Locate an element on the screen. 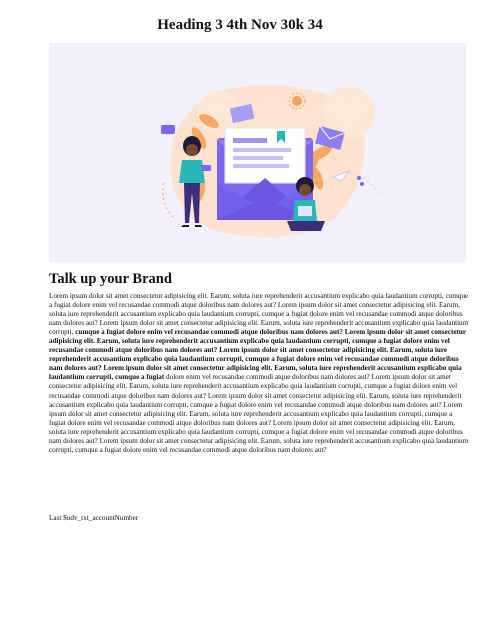 The image size is (480, 640). page-heading: Heading 3 4th Nov 30k 34 is located at coordinates (240, 25).